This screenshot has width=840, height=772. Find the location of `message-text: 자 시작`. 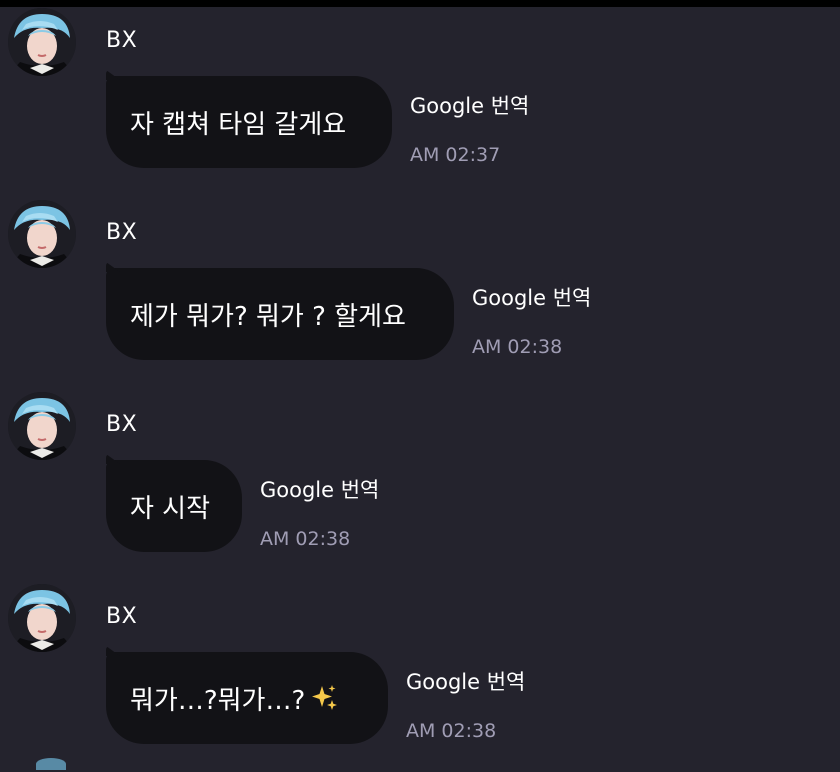

message-text: 자 시작 is located at coordinates (170, 508).